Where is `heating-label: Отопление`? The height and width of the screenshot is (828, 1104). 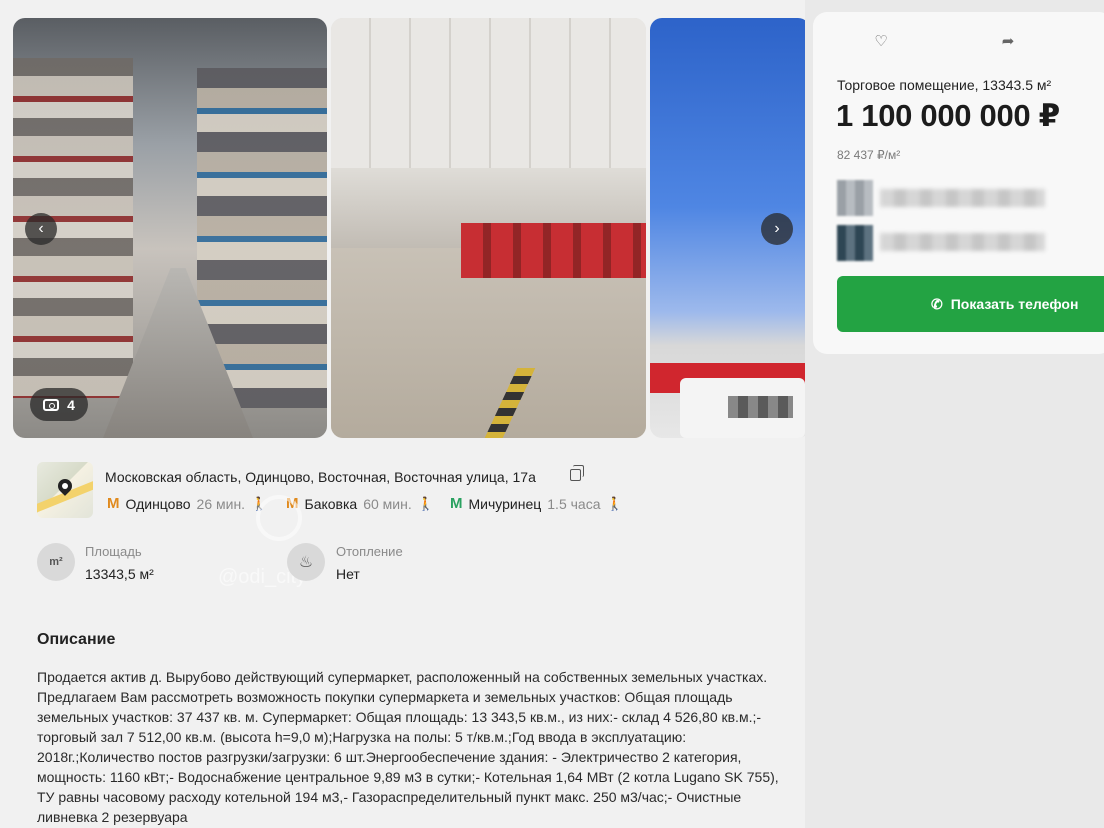 heating-label: Отопление is located at coordinates (369, 551).